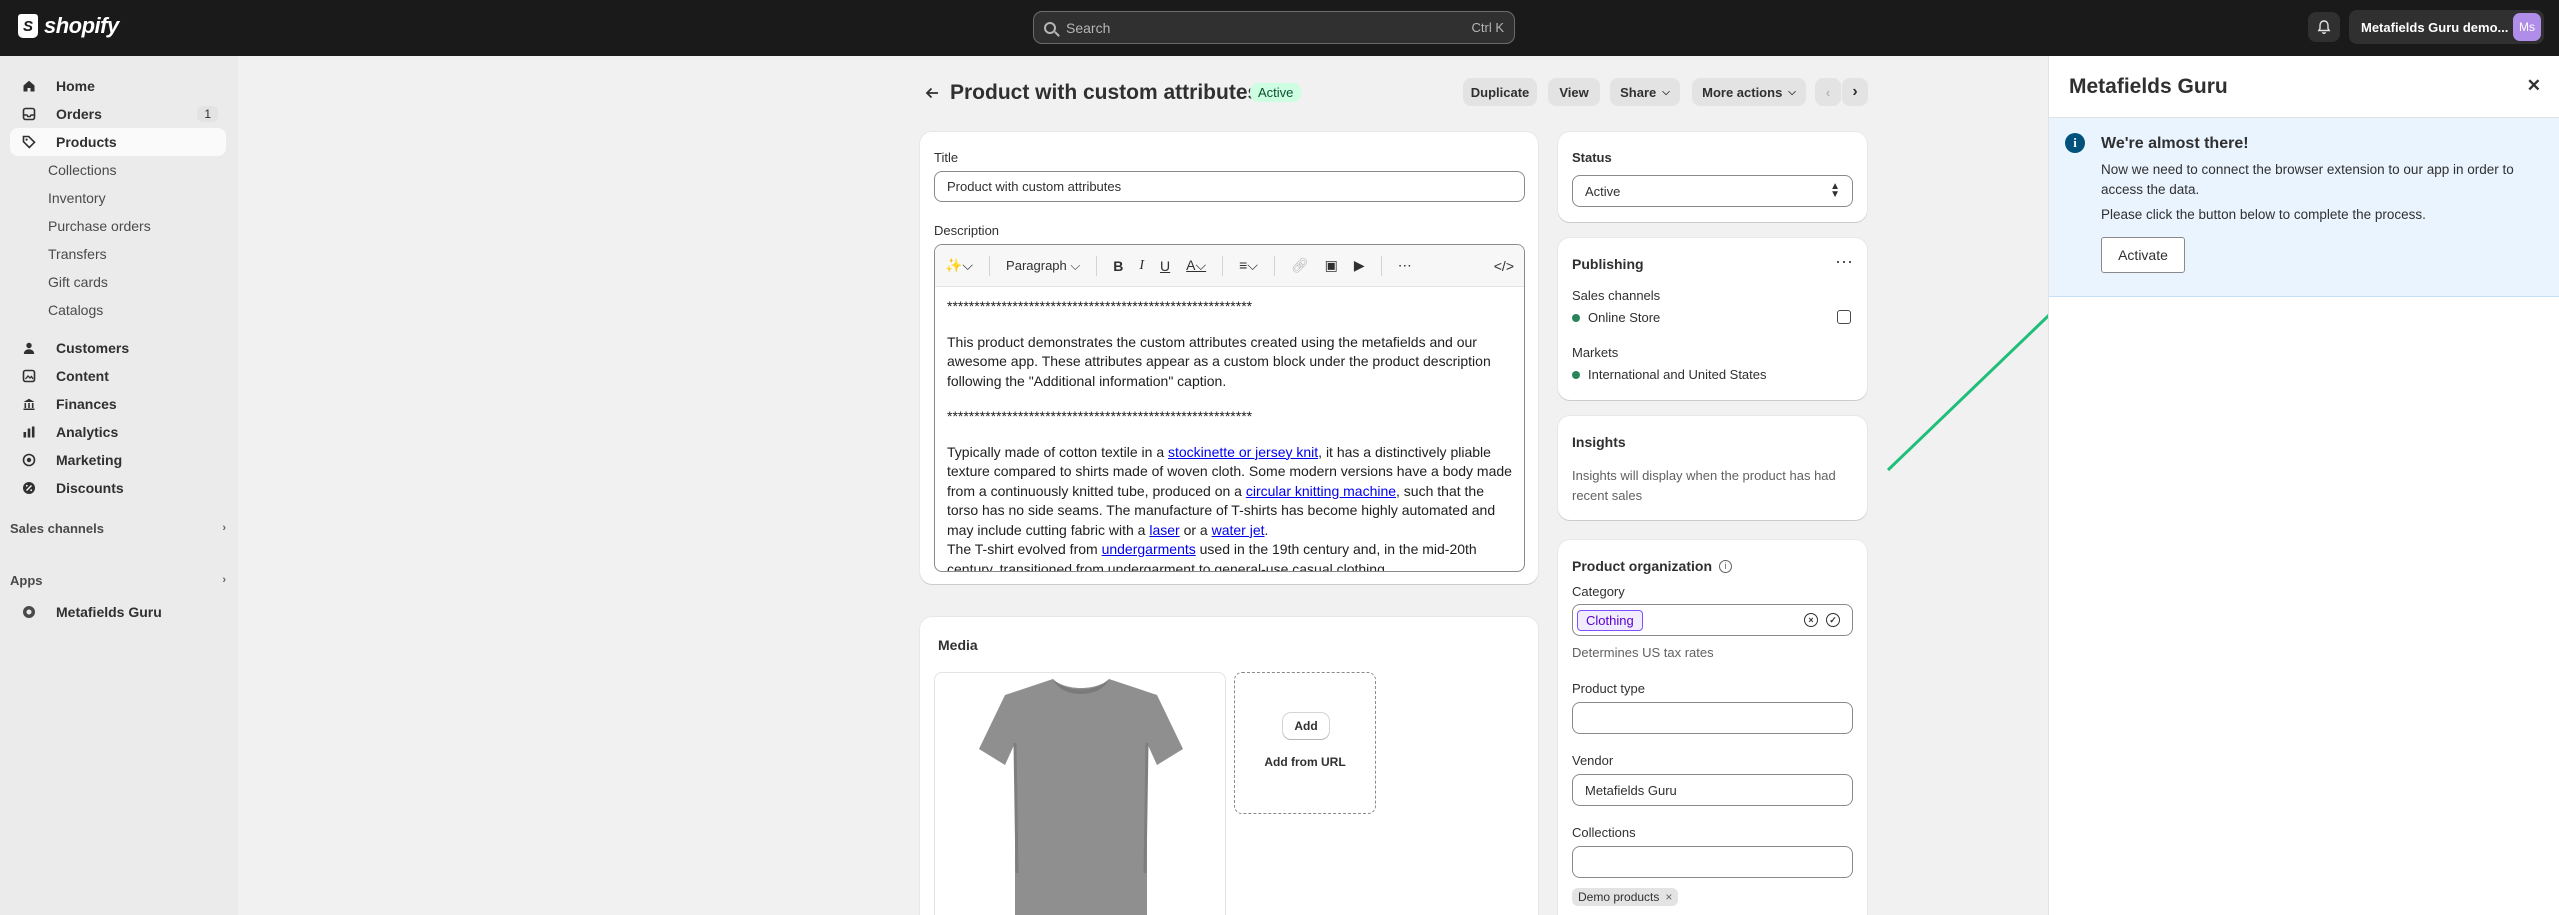 This screenshot has height=915, width=2559. I want to click on info-icon: i, so click(2075, 143).